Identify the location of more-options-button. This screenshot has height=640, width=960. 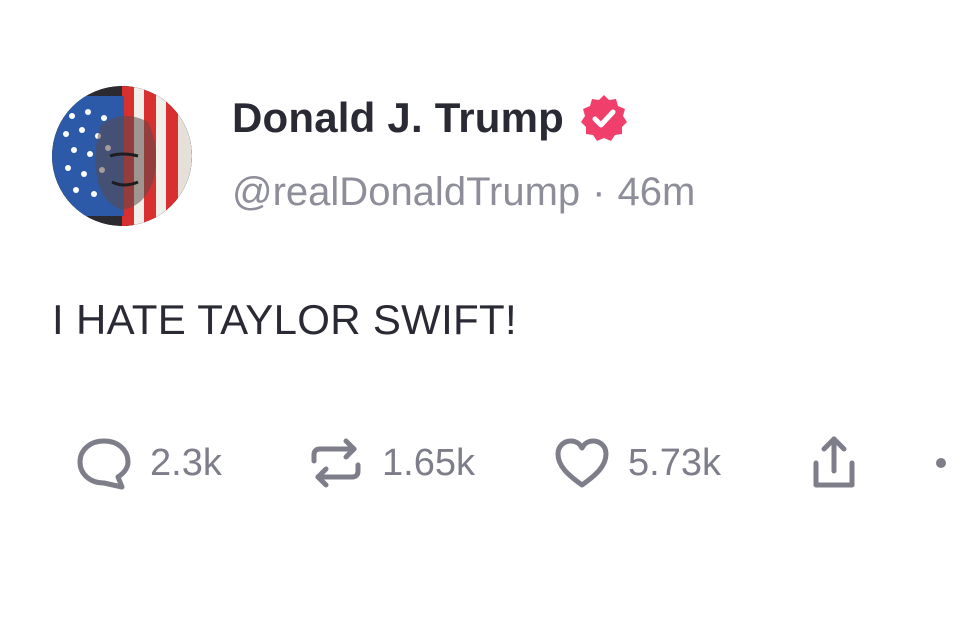
(941, 463).